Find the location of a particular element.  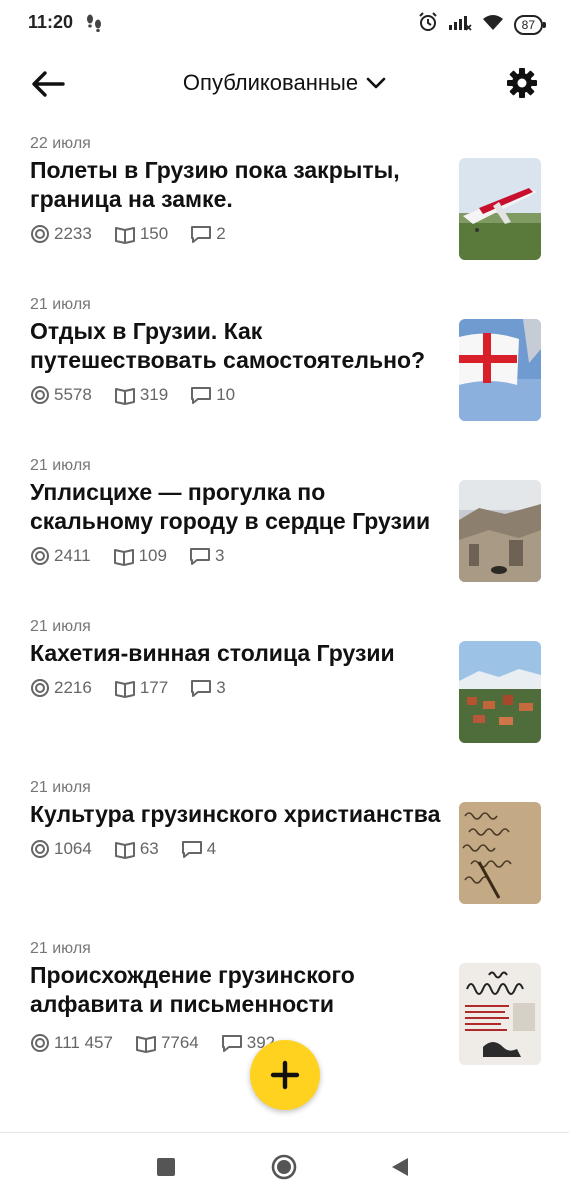

top-app-bar: Опубликованные is located at coordinates (284, 84).